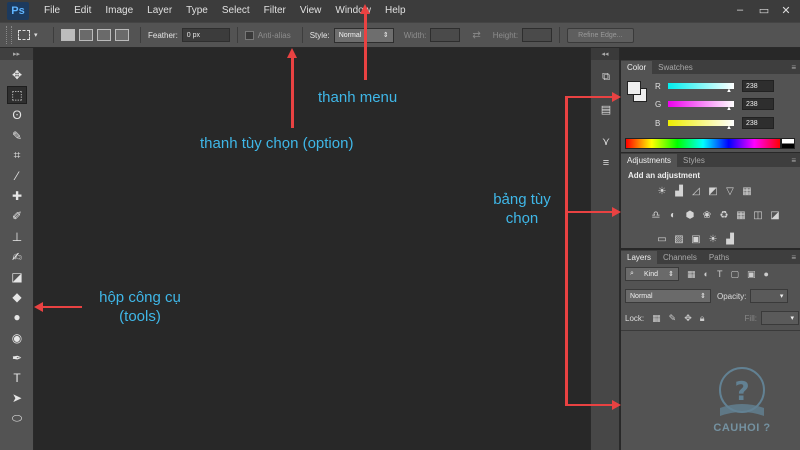 The height and width of the screenshot is (450, 800). I want to click on move-tool: ✥, so click(17, 75).